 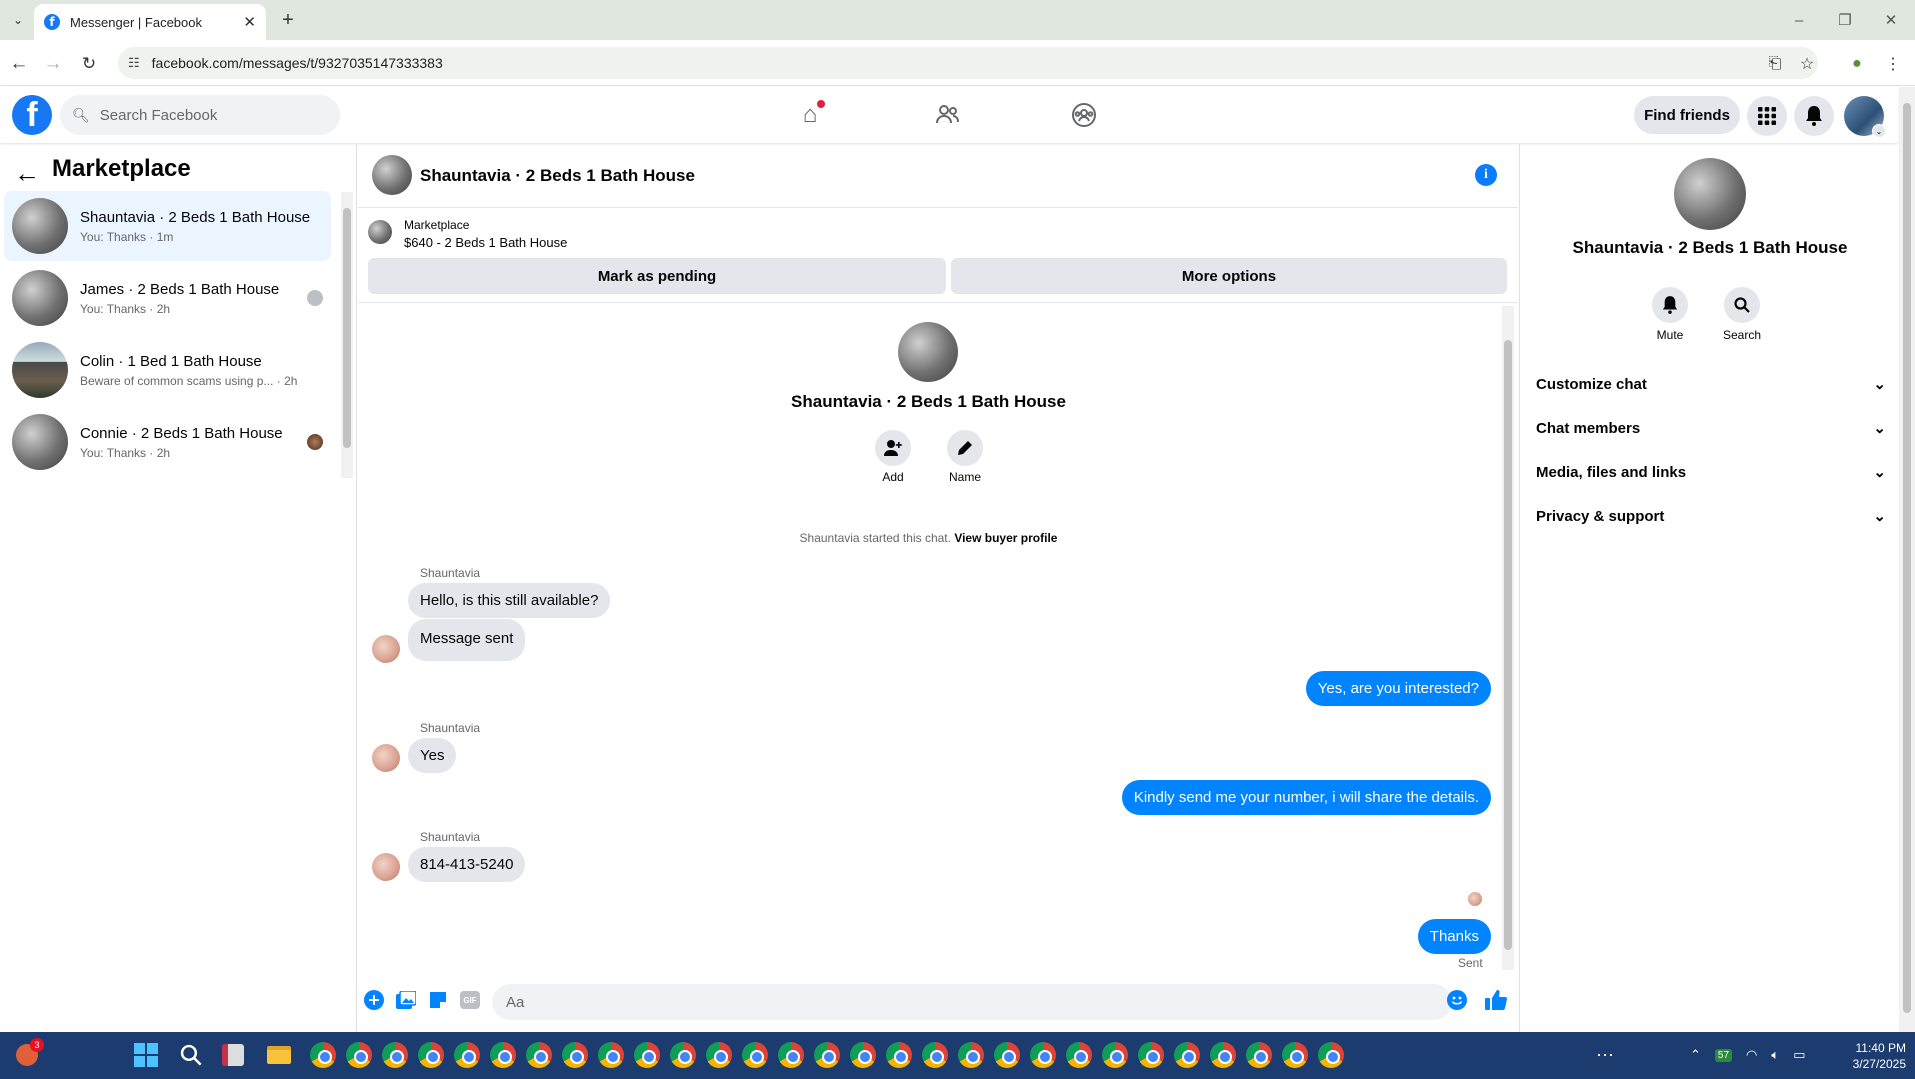 I want to click on outgoing-message: Yes, are you interested?, so click(x=1398, y=688).